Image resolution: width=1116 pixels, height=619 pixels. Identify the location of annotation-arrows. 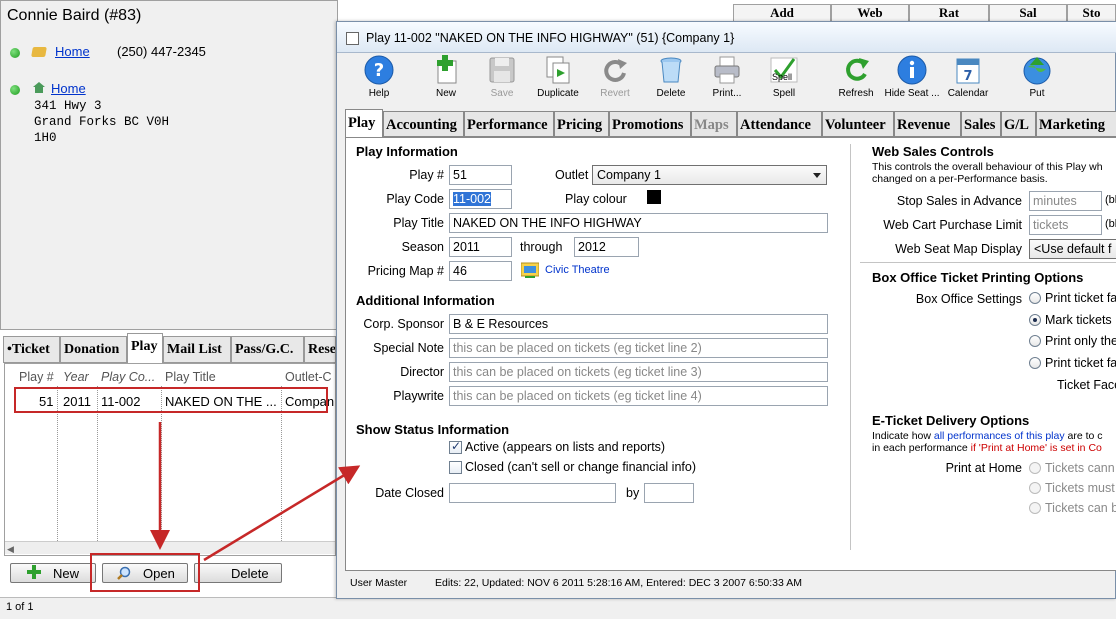
(255, 492).